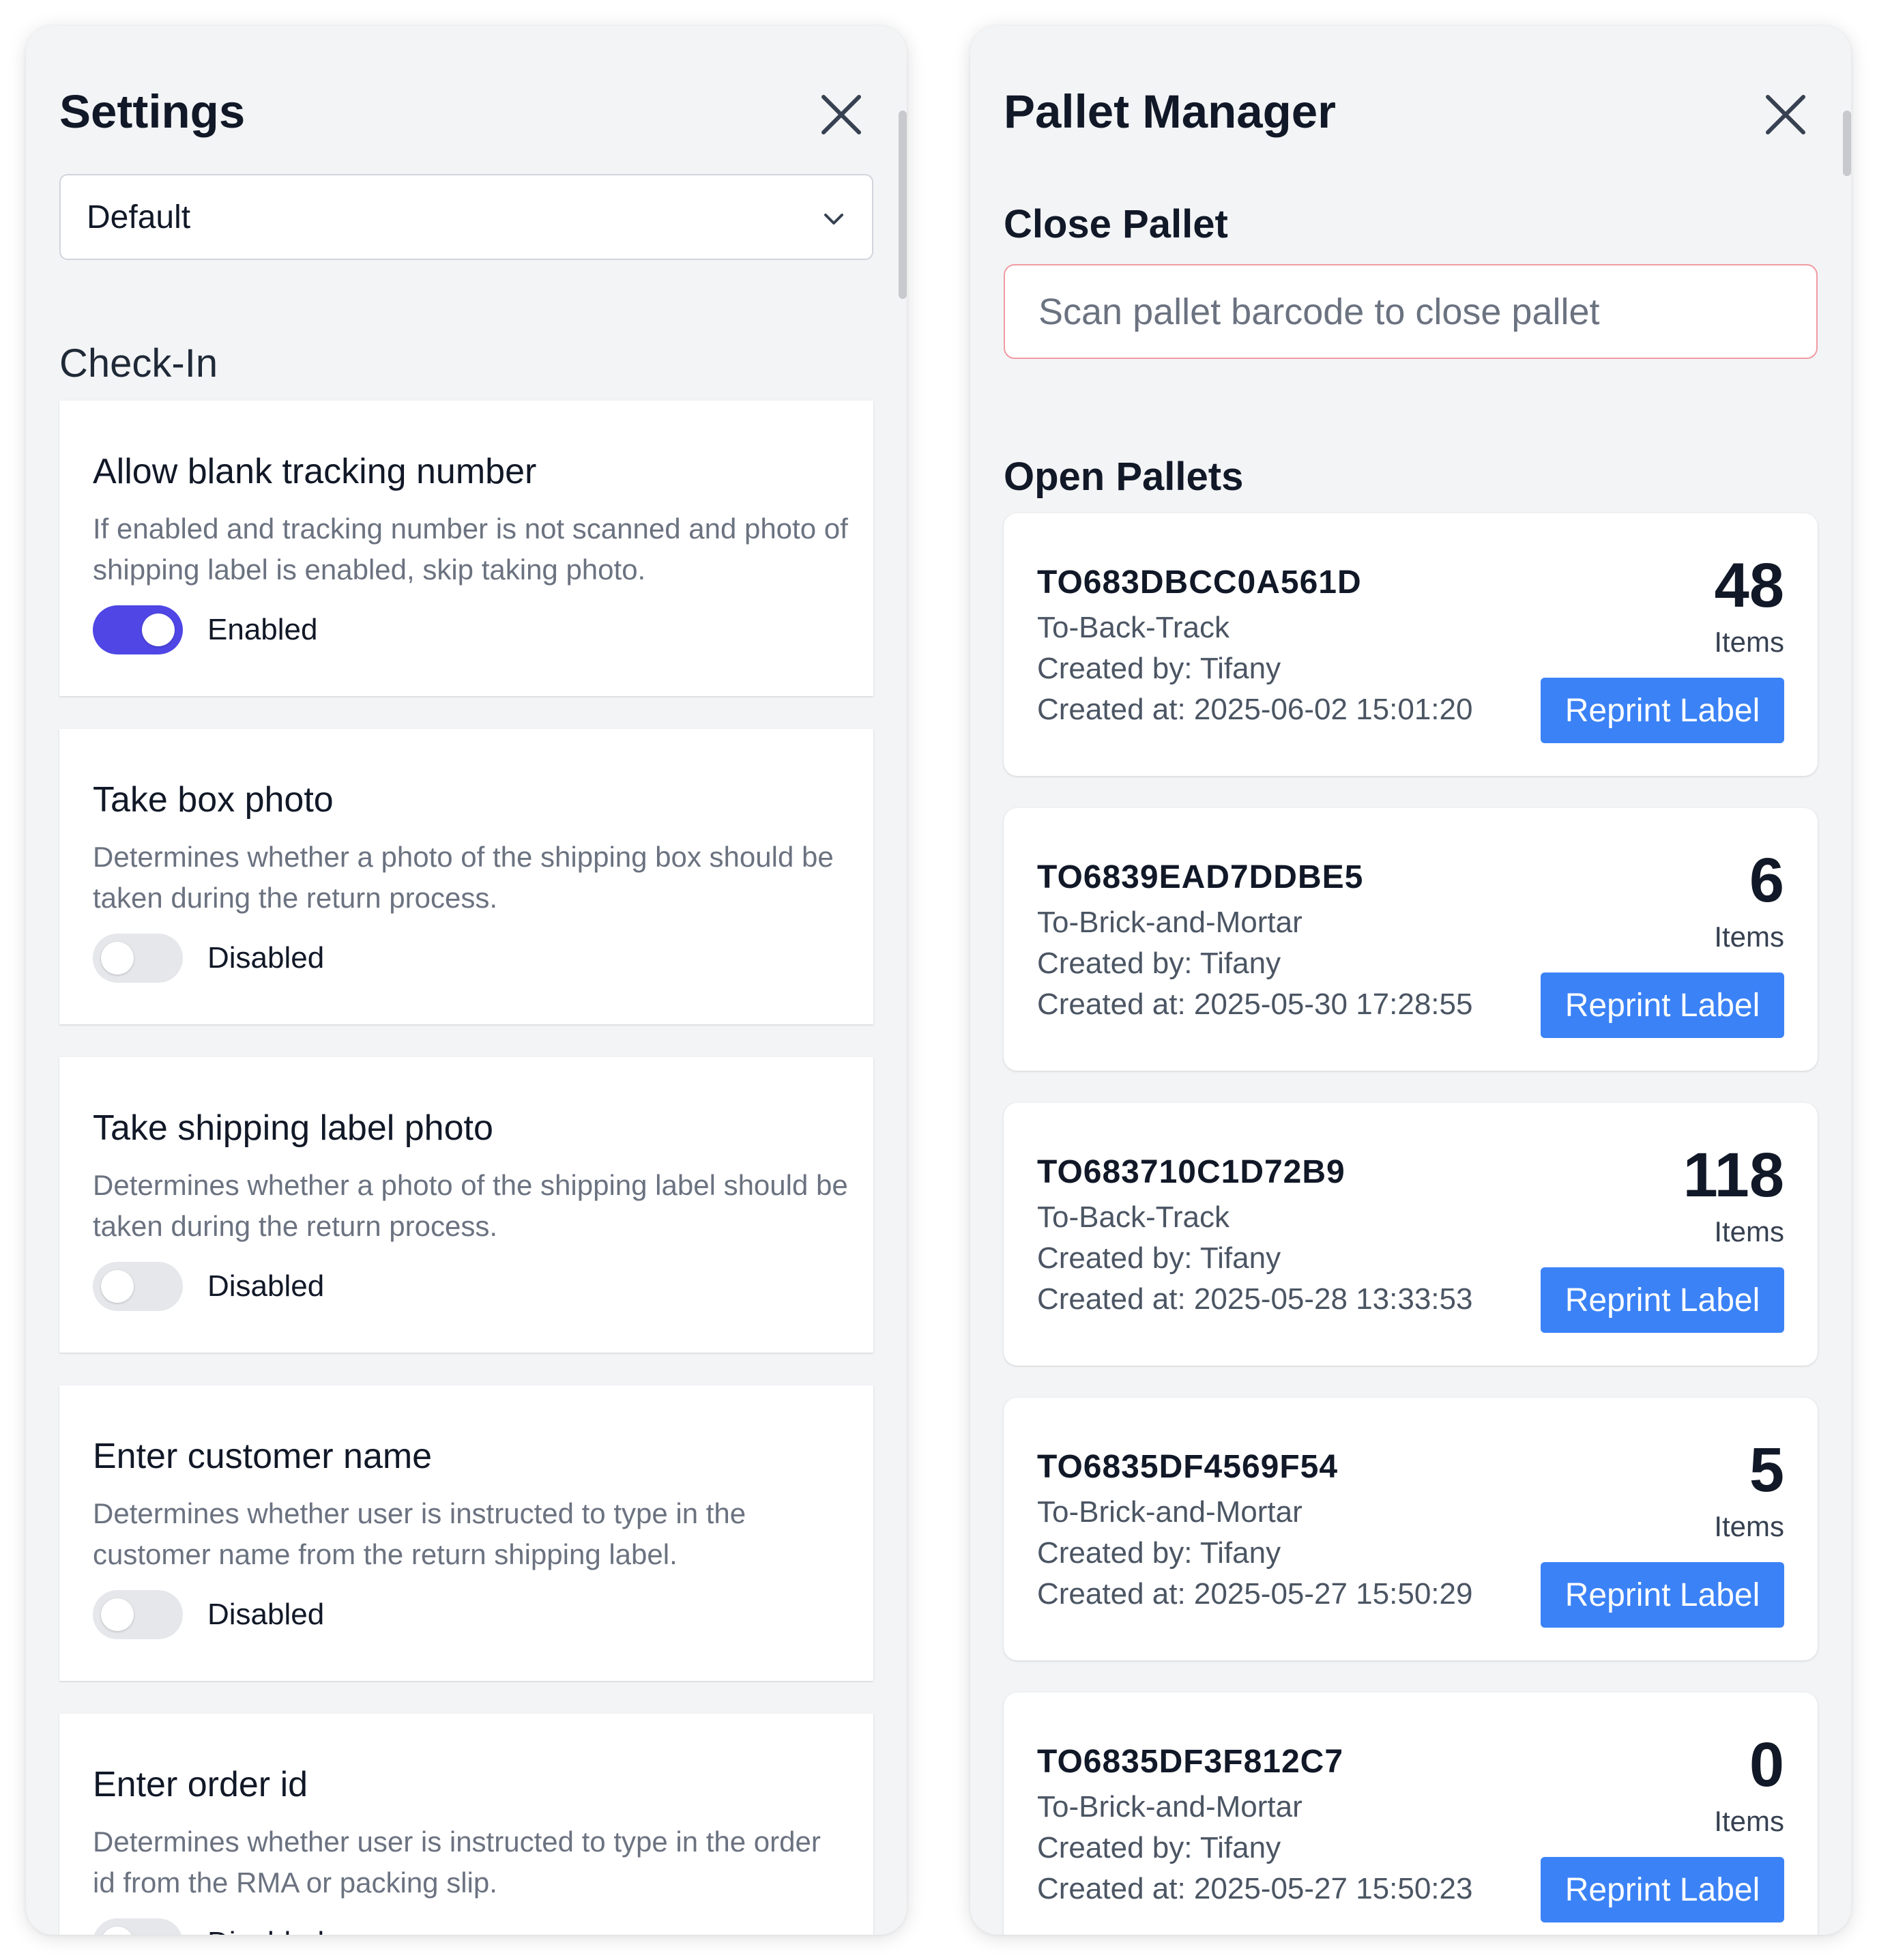 The image size is (1877, 1960). I want to click on setting-title: Enter customer name, so click(263, 1457).